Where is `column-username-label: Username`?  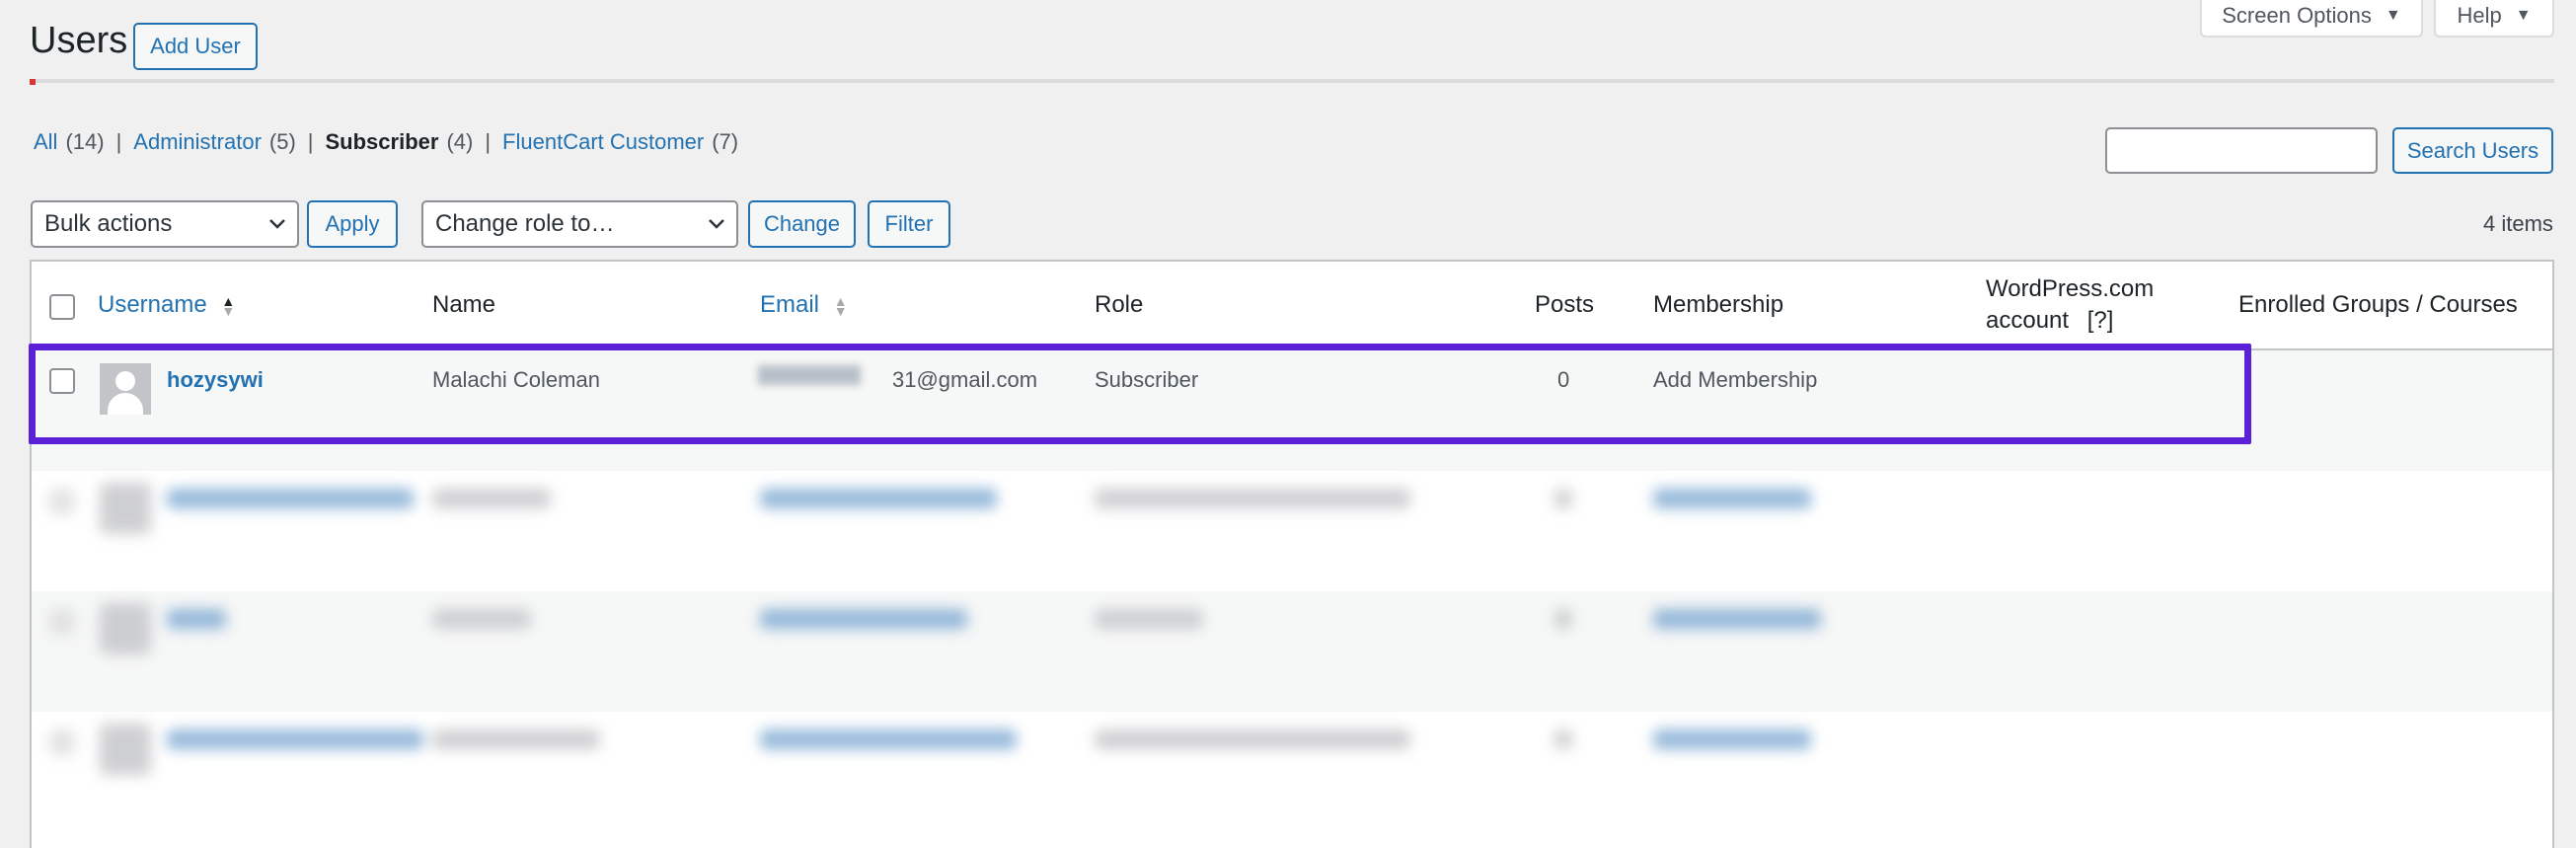 column-username-label: Username is located at coordinates (153, 304).